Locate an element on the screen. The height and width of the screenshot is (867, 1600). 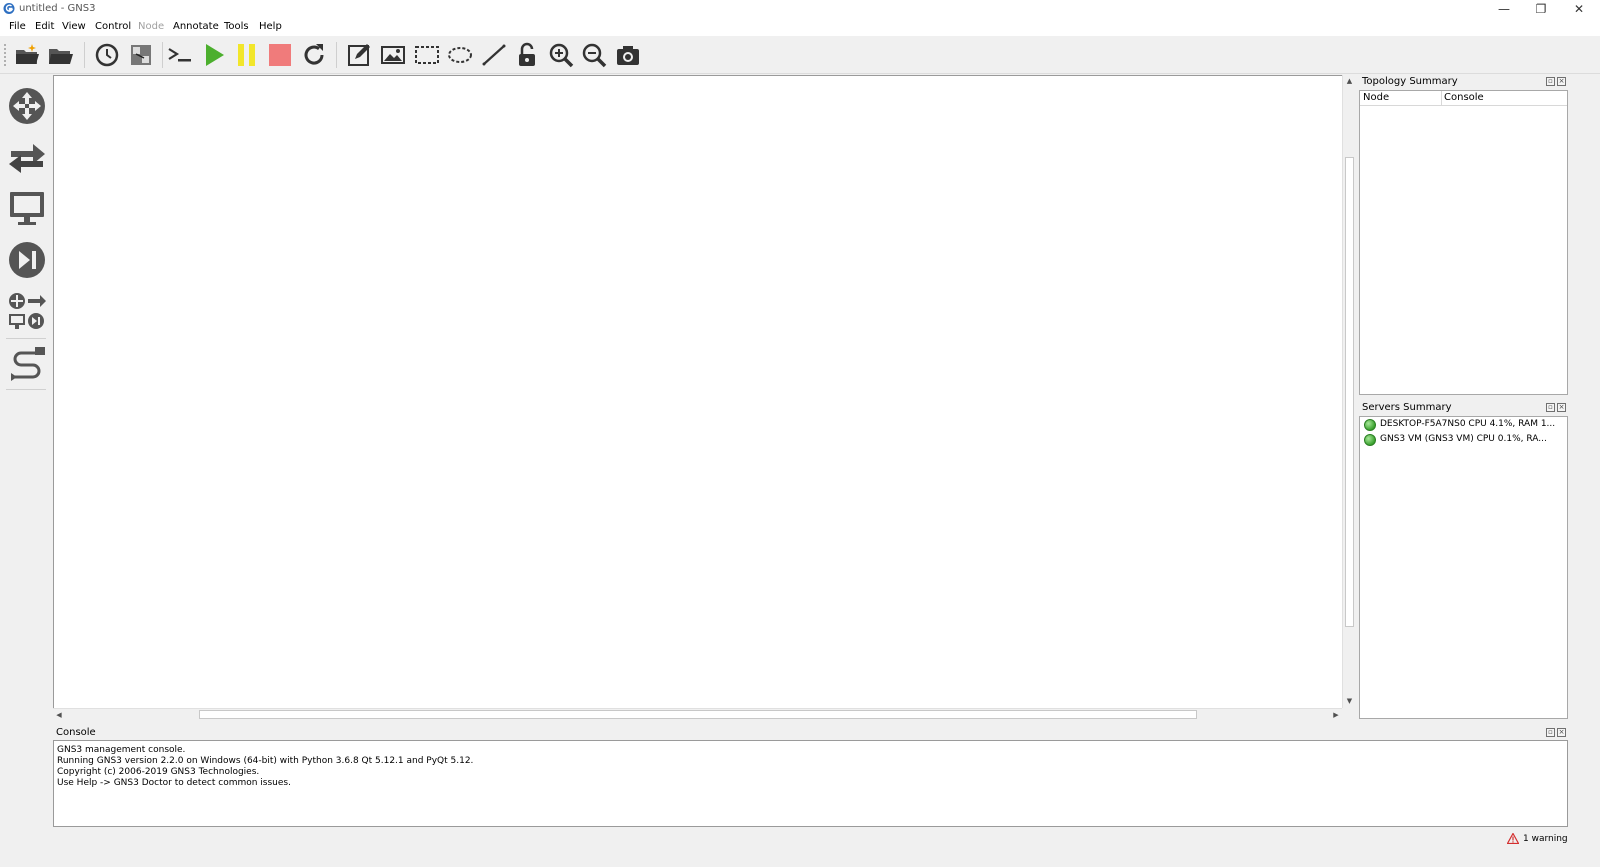
servers-summary-title: Servers Summary is located at coordinates (1407, 407).